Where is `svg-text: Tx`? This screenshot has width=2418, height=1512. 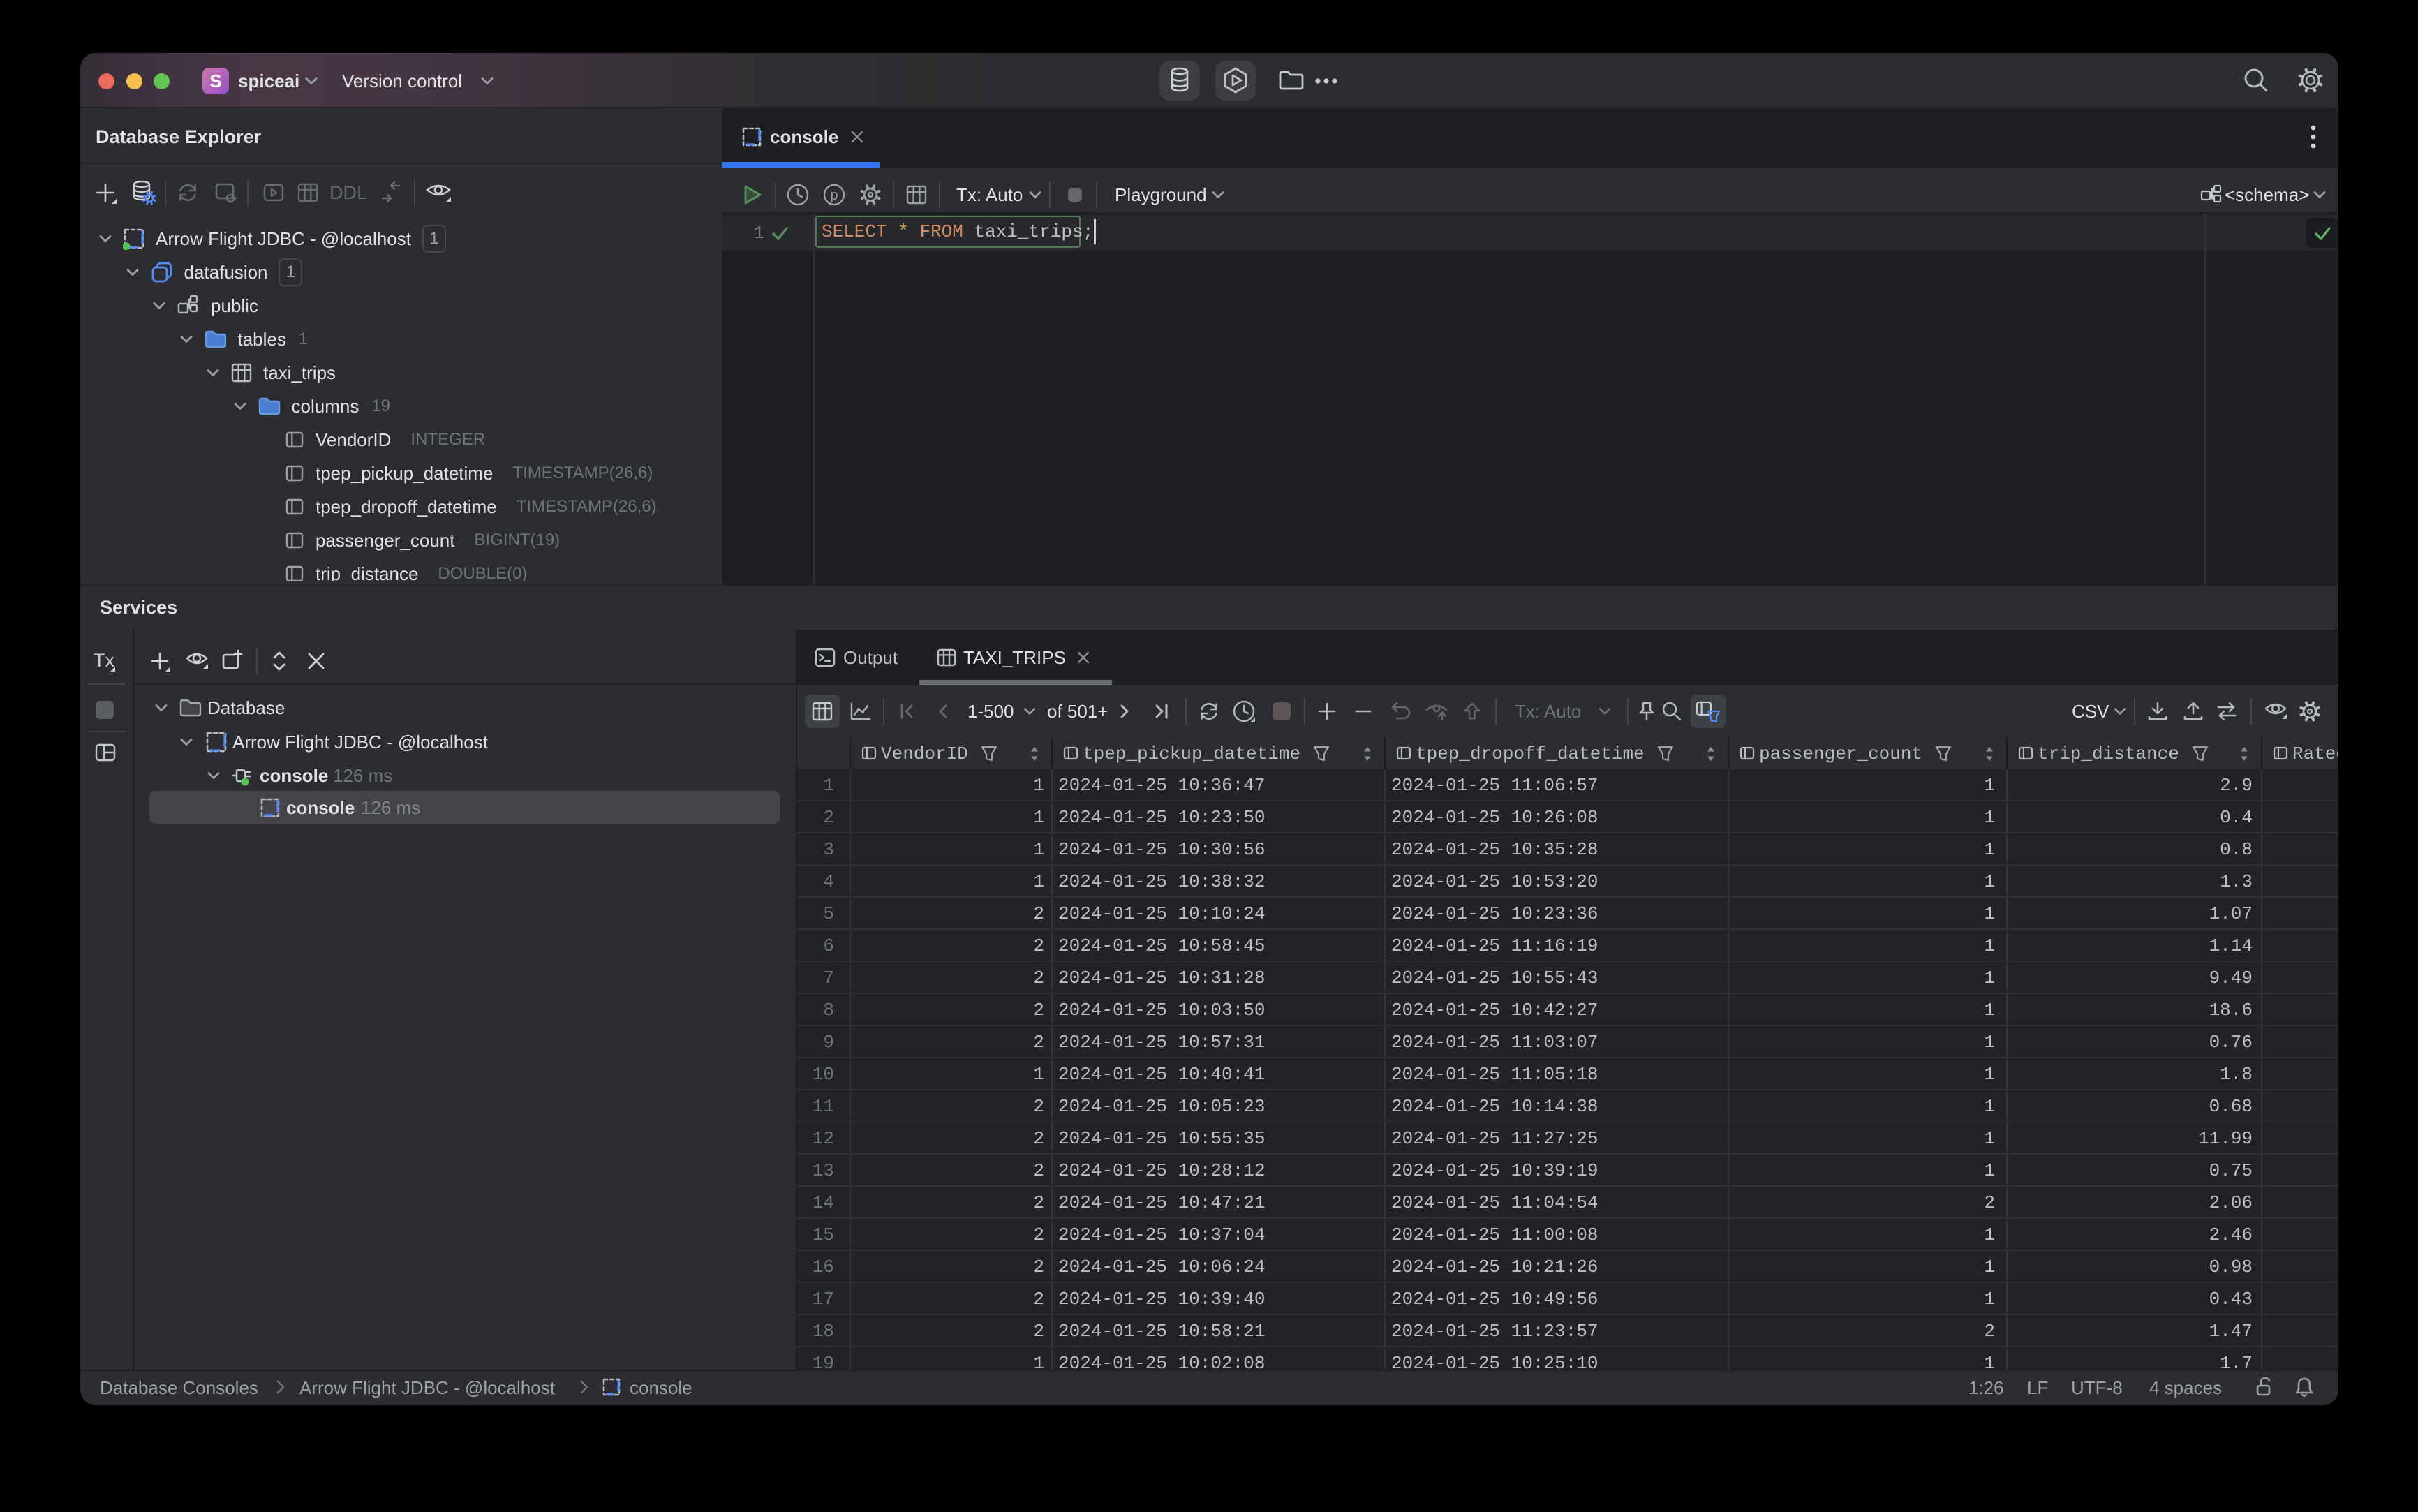 svg-text: Tx is located at coordinates (104, 660).